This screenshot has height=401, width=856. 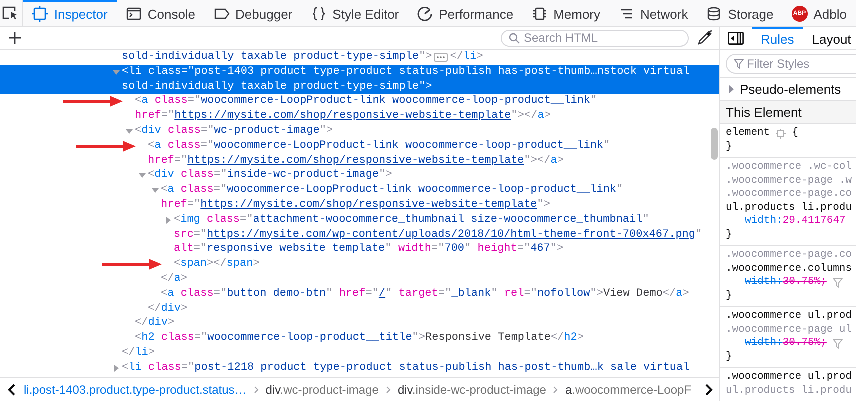 I want to click on console-icon, so click(x=134, y=14).